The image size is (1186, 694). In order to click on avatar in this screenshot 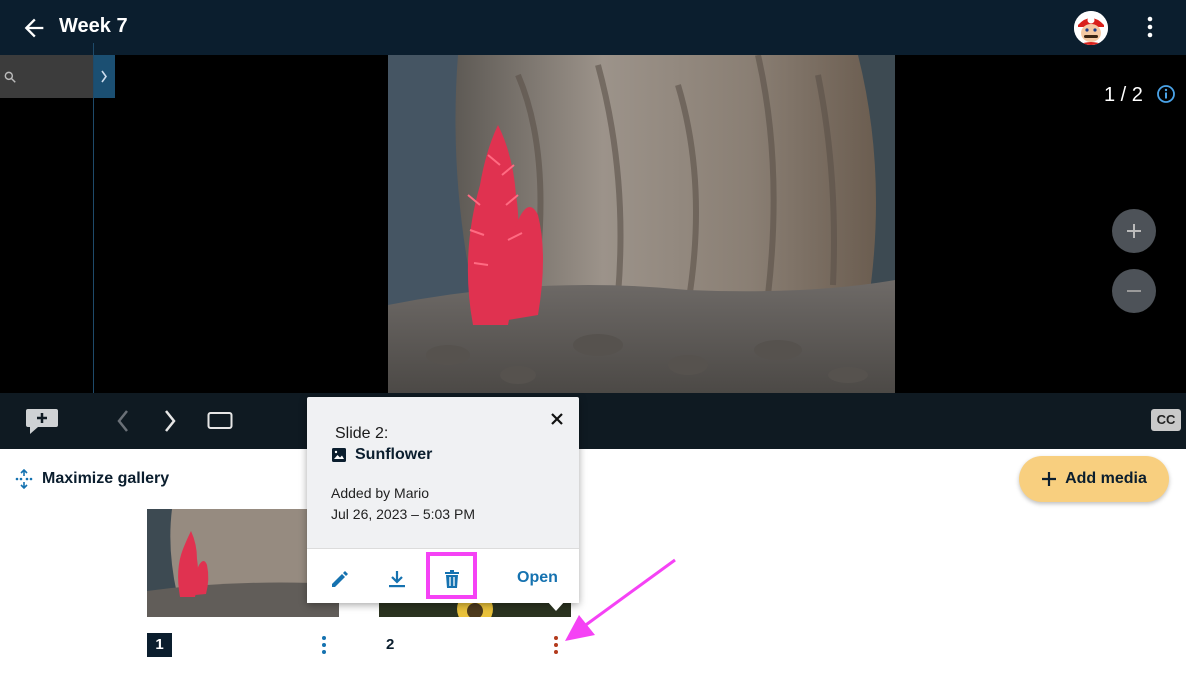, I will do `click(1091, 28)`.